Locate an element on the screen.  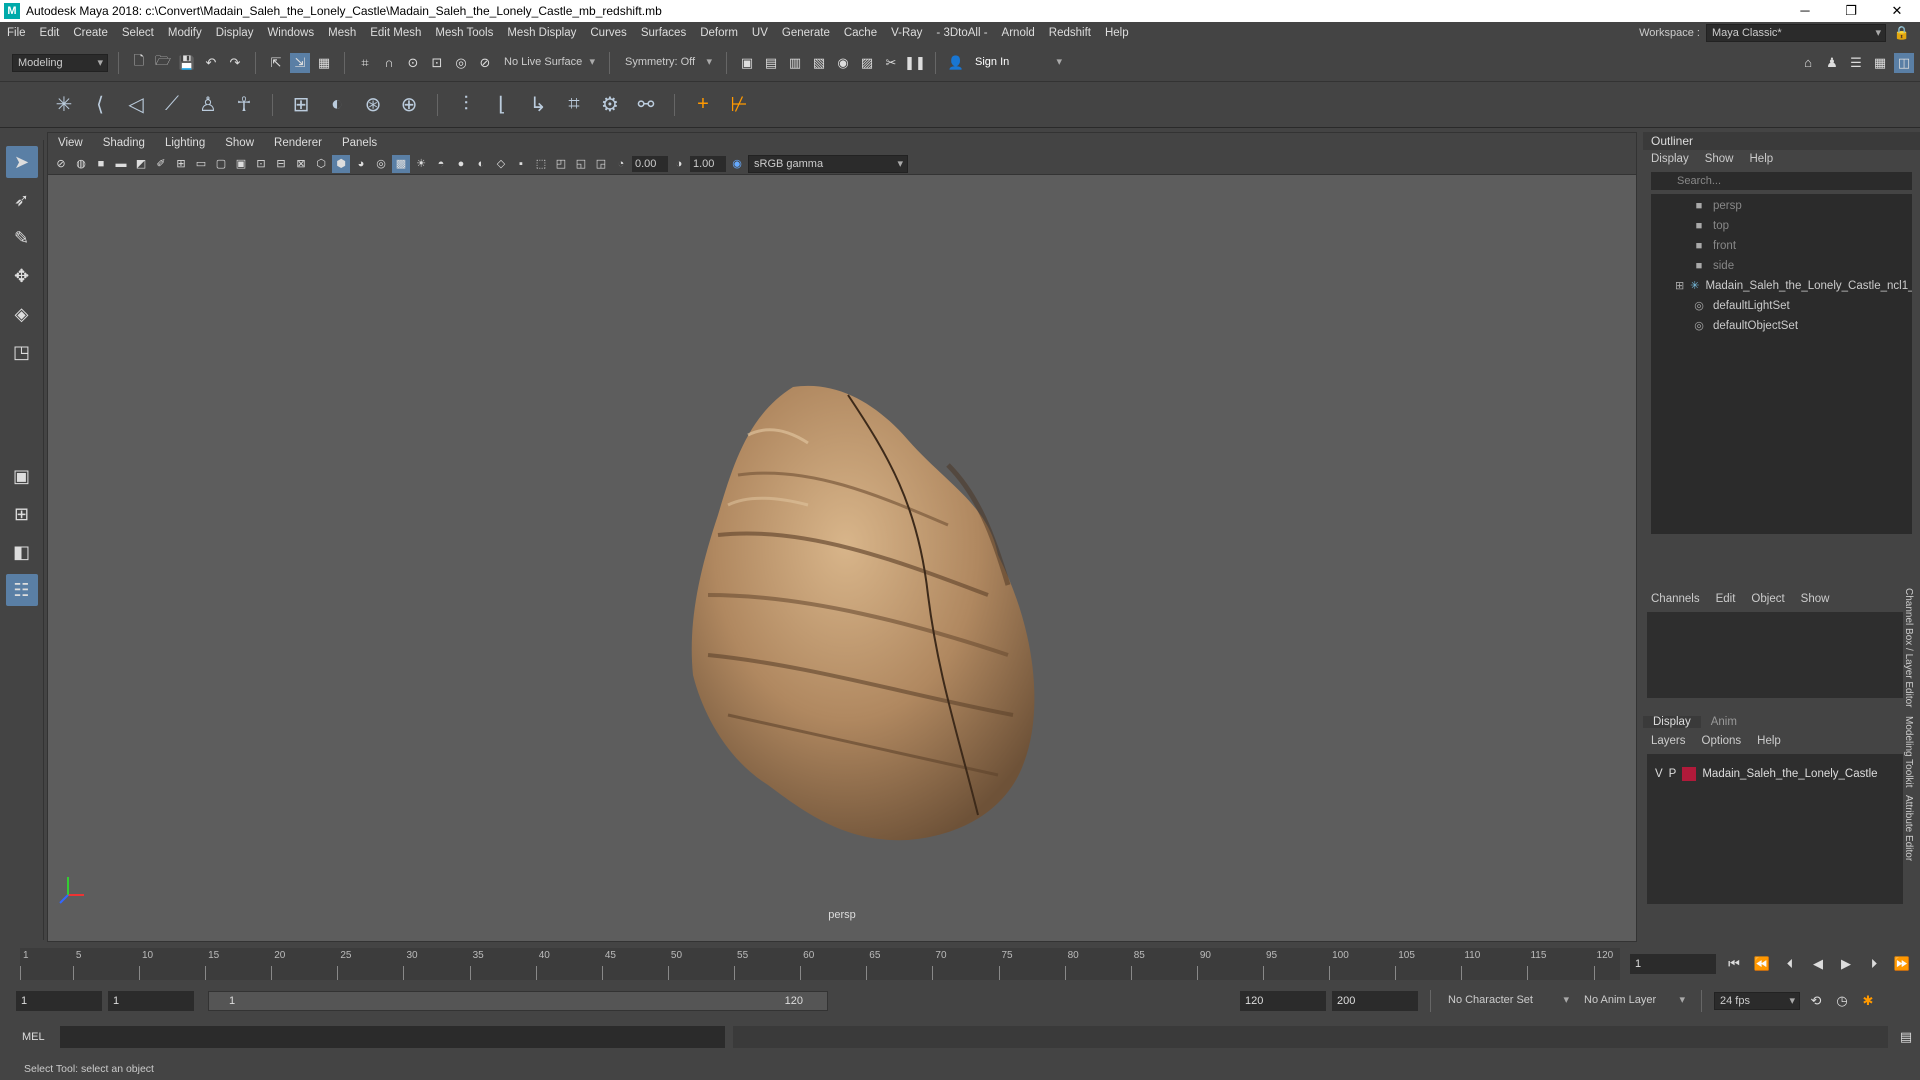
redo-icon: ↷ is located at coordinates (235, 63).